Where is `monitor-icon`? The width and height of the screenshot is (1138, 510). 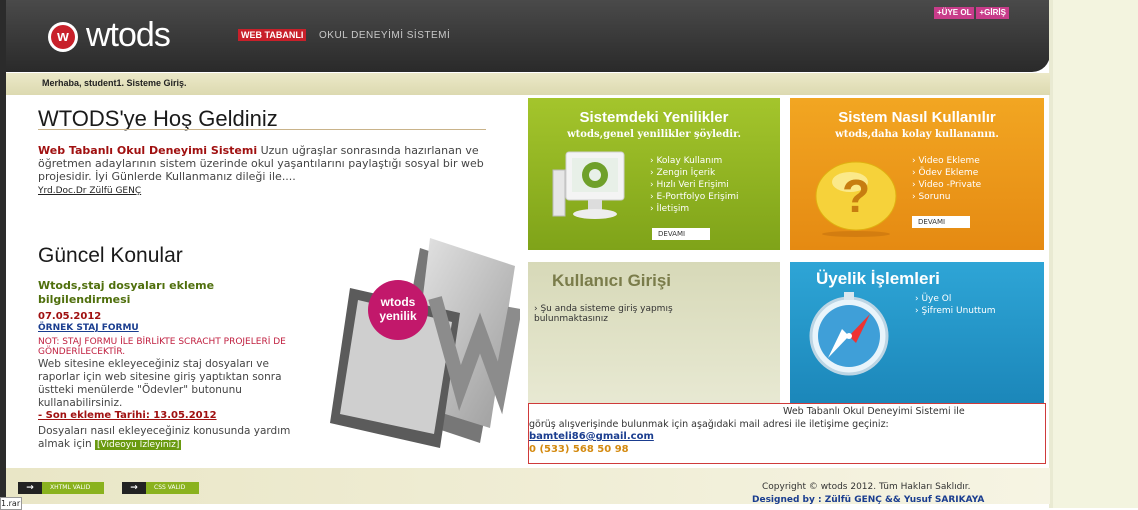
monitor-icon is located at coordinates (588, 185).